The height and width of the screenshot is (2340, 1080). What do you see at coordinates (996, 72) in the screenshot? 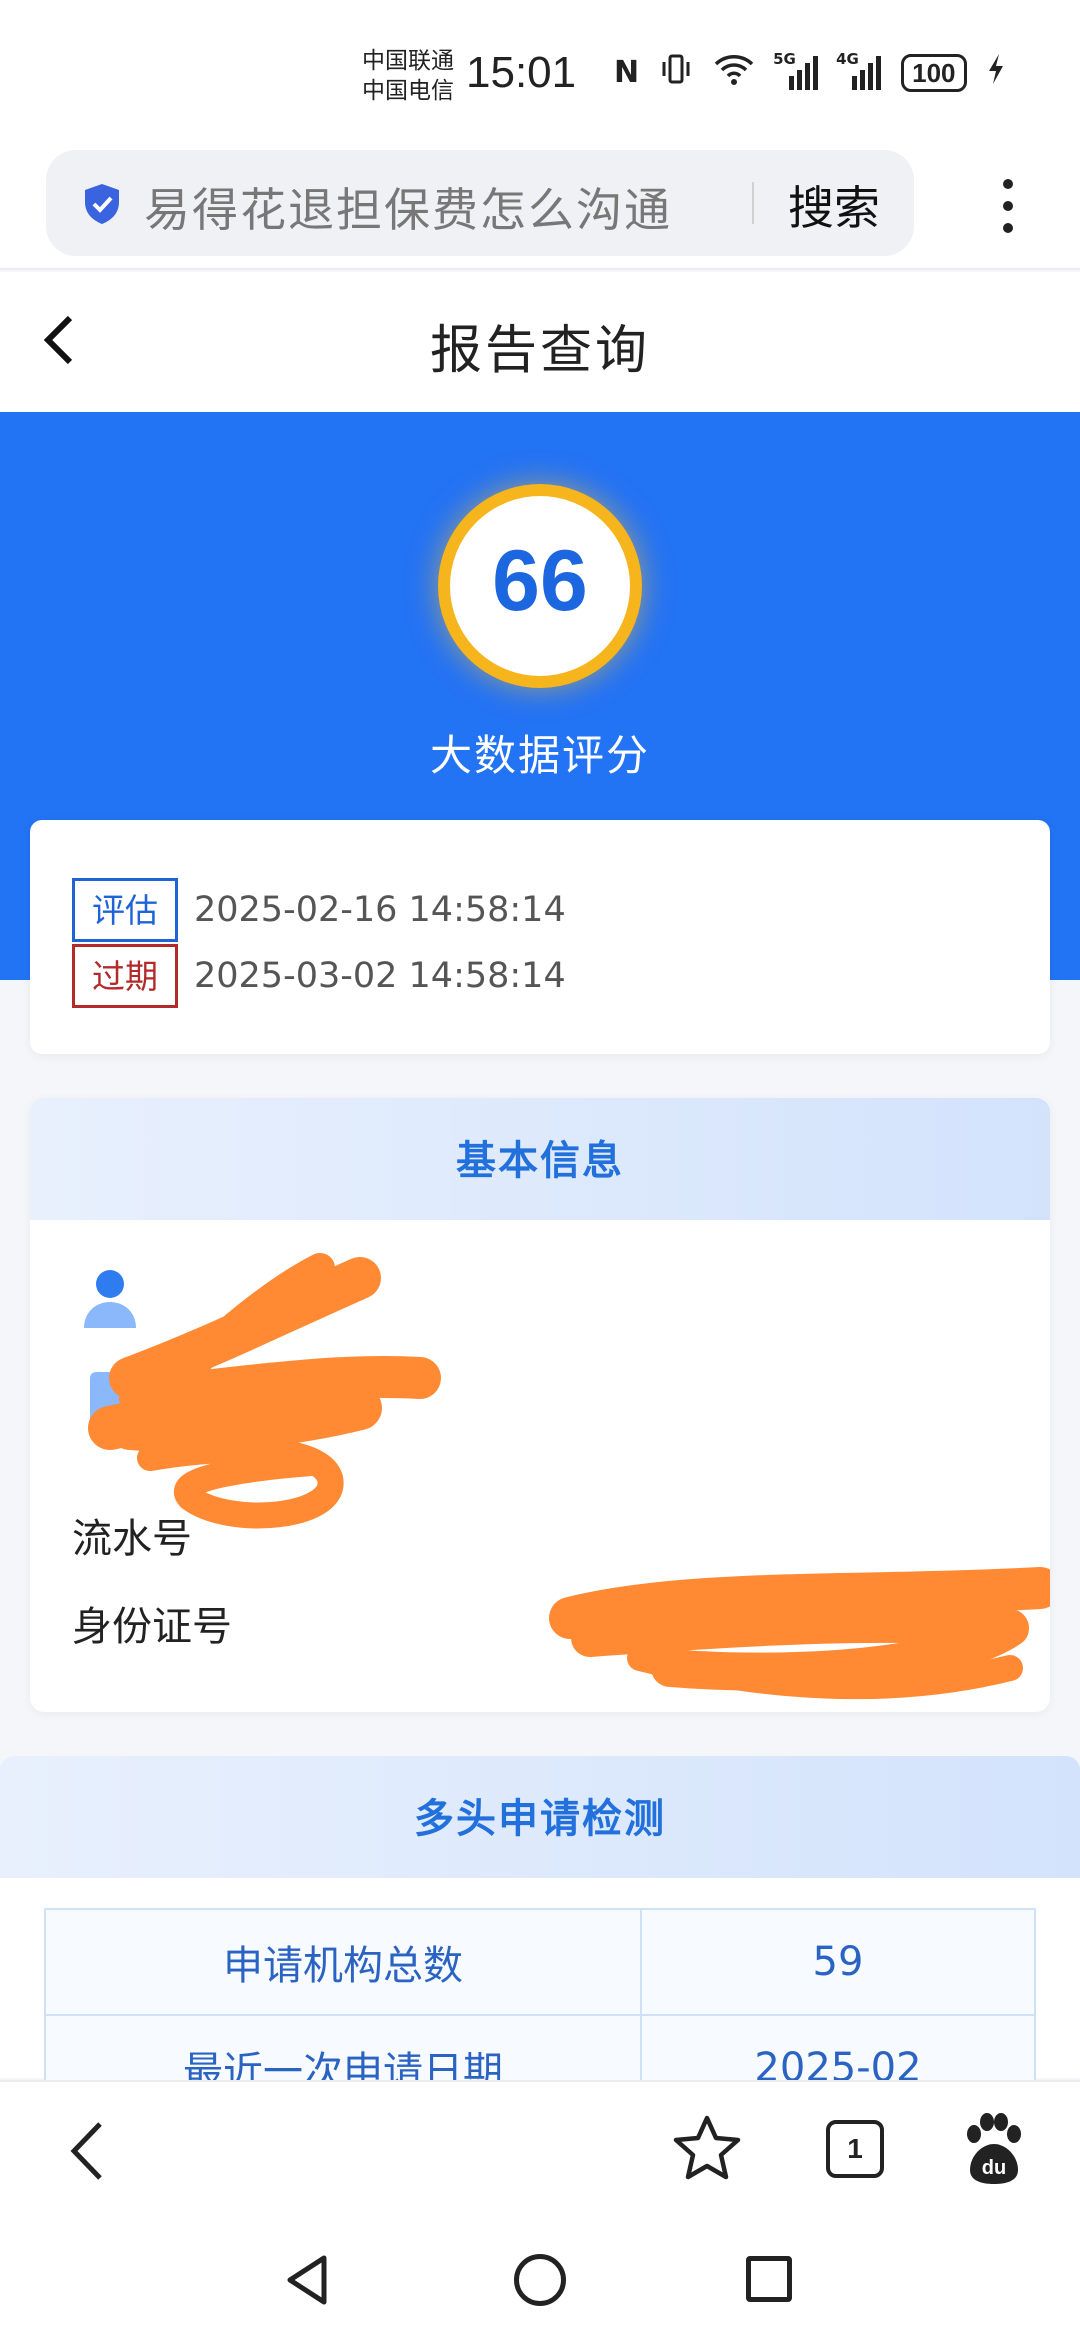
I see `charging-icon` at bounding box center [996, 72].